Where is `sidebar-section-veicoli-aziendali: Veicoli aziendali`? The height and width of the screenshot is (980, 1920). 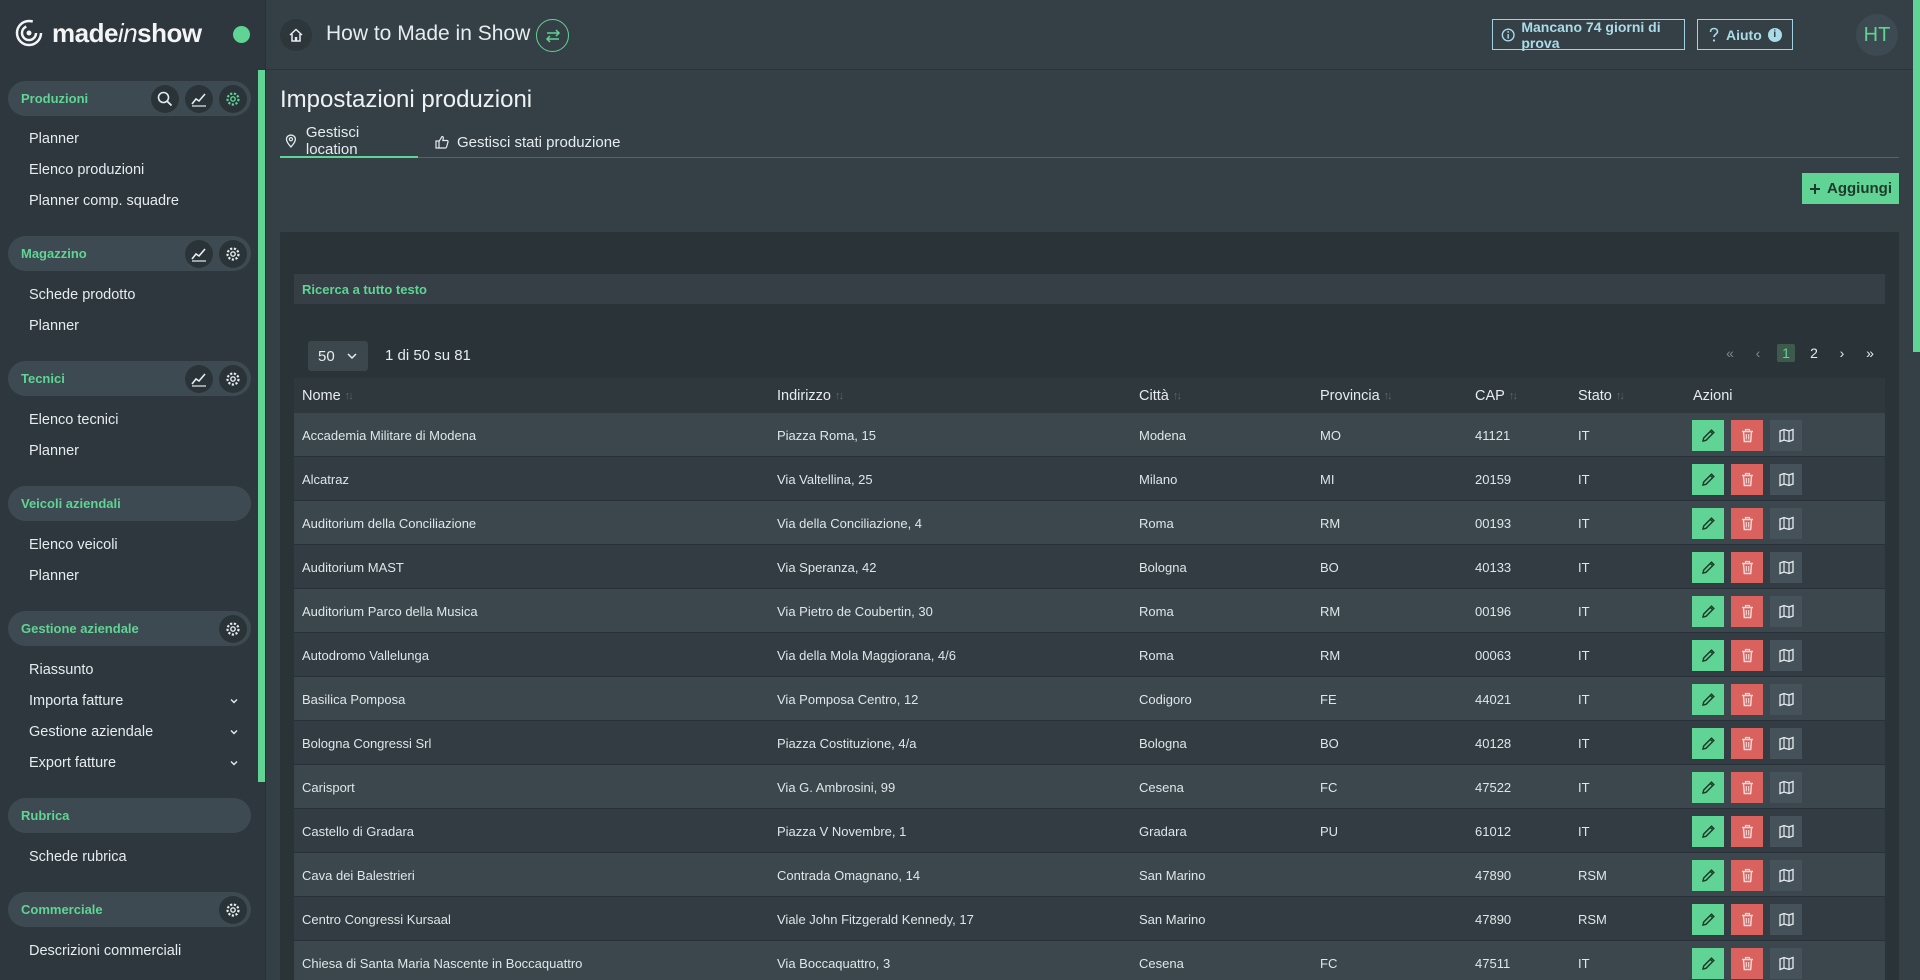
sidebar-section-veicoli-aziendali: Veicoli aziendali is located at coordinates (129, 503).